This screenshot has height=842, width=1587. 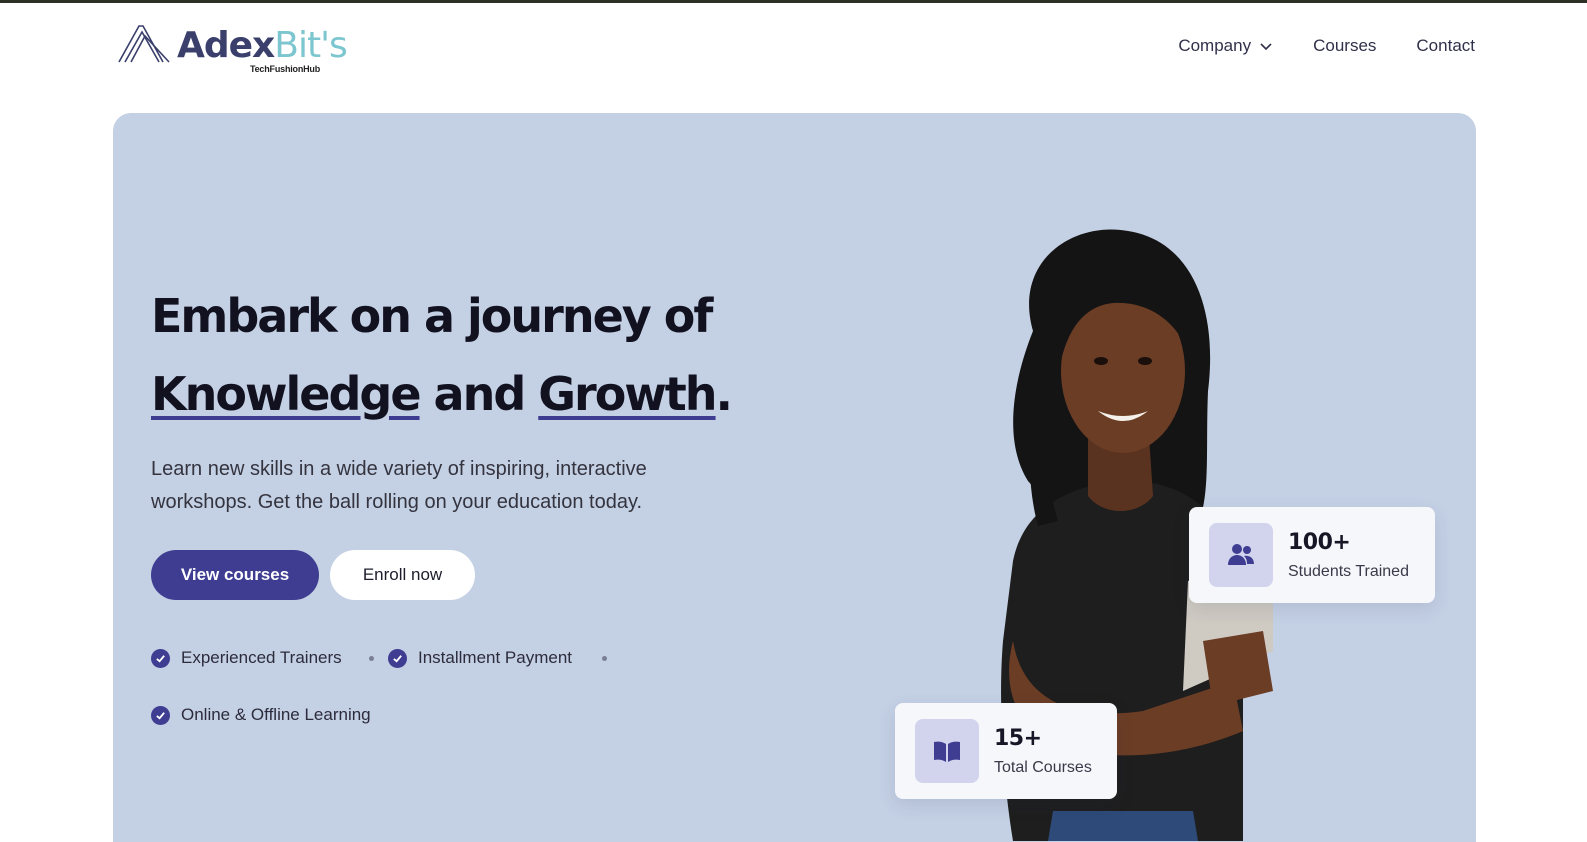 What do you see at coordinates (793, 1) in the screenshot?
I see `top-border` at bounding box center [793, 1].